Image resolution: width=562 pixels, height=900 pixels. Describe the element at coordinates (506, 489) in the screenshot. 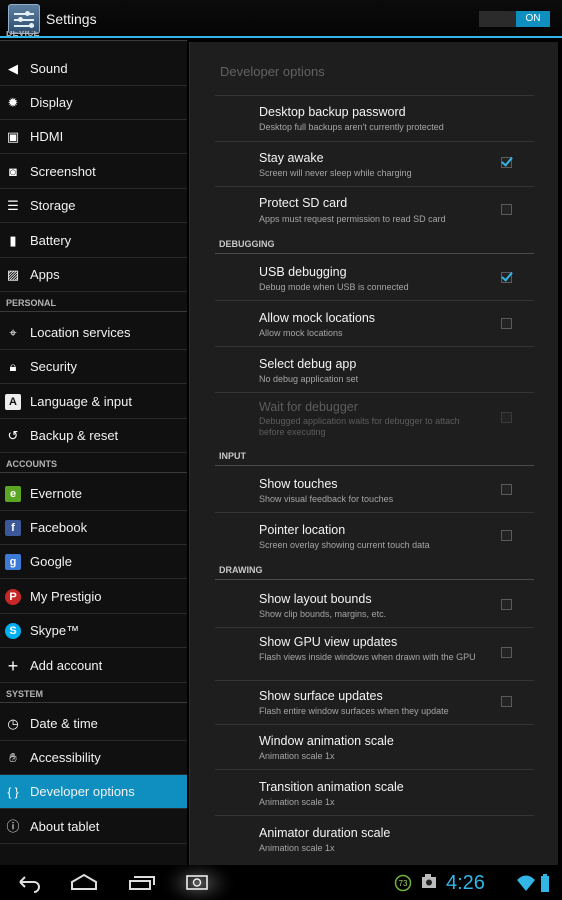

I see `show-touches-checkbox` at that location.